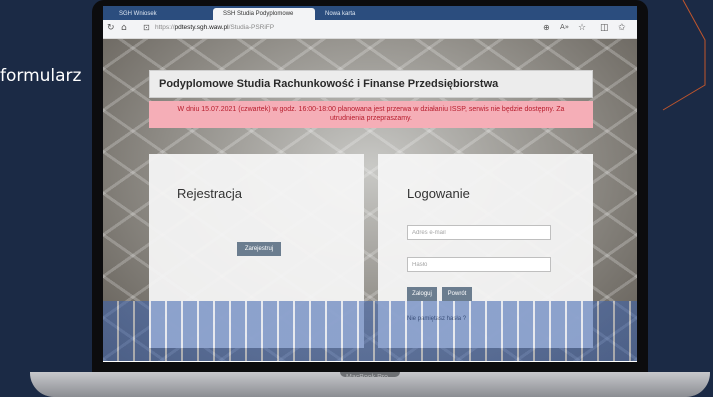 The image size is (713, 397). What do you see at coordinates (546, 27) in the screenshot?
I see `zoom-icon: ⊕` at bounding box center [546, 27].